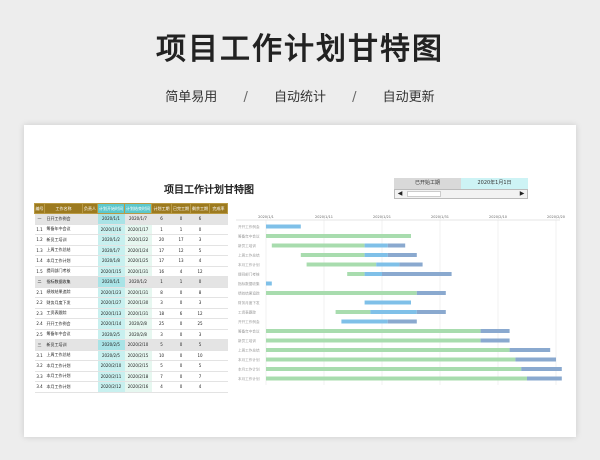 The width and height of the screenshot is (600, 460). Describe the element at coordinates (39, 355) in the screenshot. I see `table-cell: 3.1` at that location.